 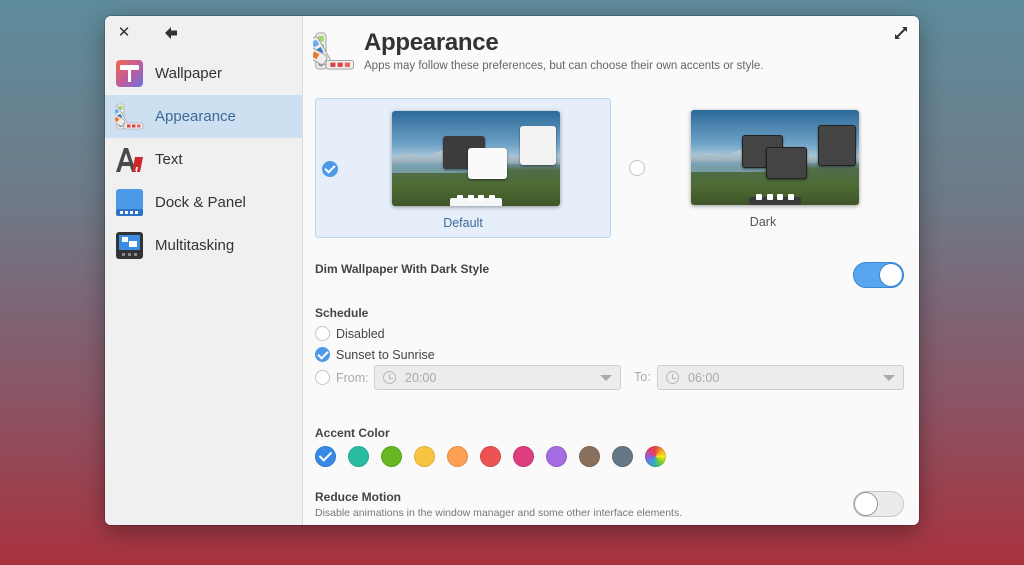 What do you see at coordinates (360, 333) in the screenshot?
I see `schedule-option-label: Disabled` at bounding box center [360, 333].